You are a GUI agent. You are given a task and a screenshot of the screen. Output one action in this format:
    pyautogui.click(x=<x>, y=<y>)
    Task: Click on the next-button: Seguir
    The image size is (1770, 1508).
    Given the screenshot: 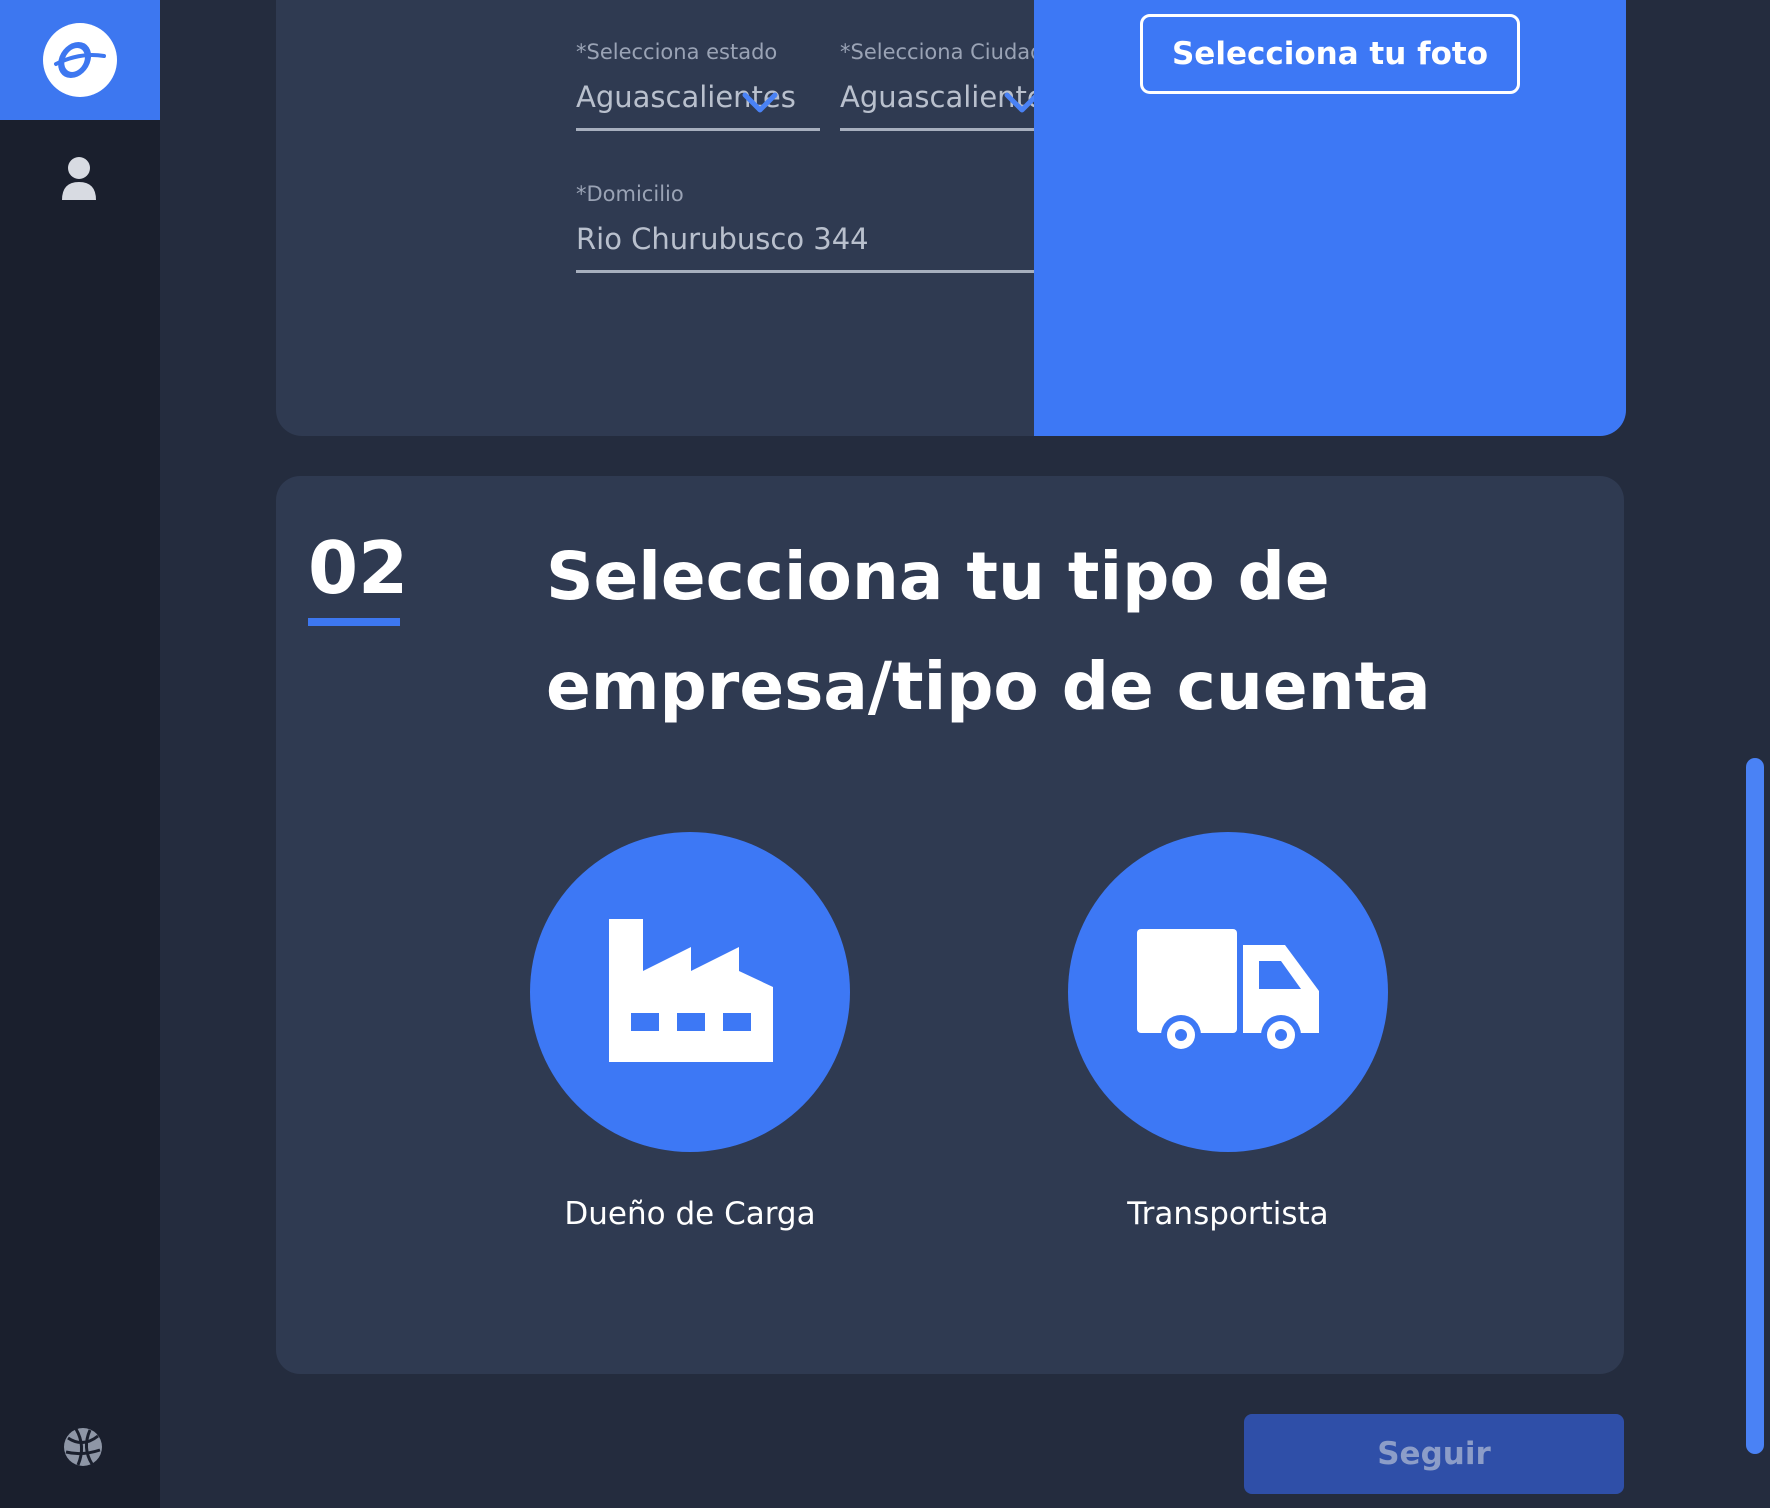 What is the action you would take?
    pyautogui.click(x=1434, y=1454)
    